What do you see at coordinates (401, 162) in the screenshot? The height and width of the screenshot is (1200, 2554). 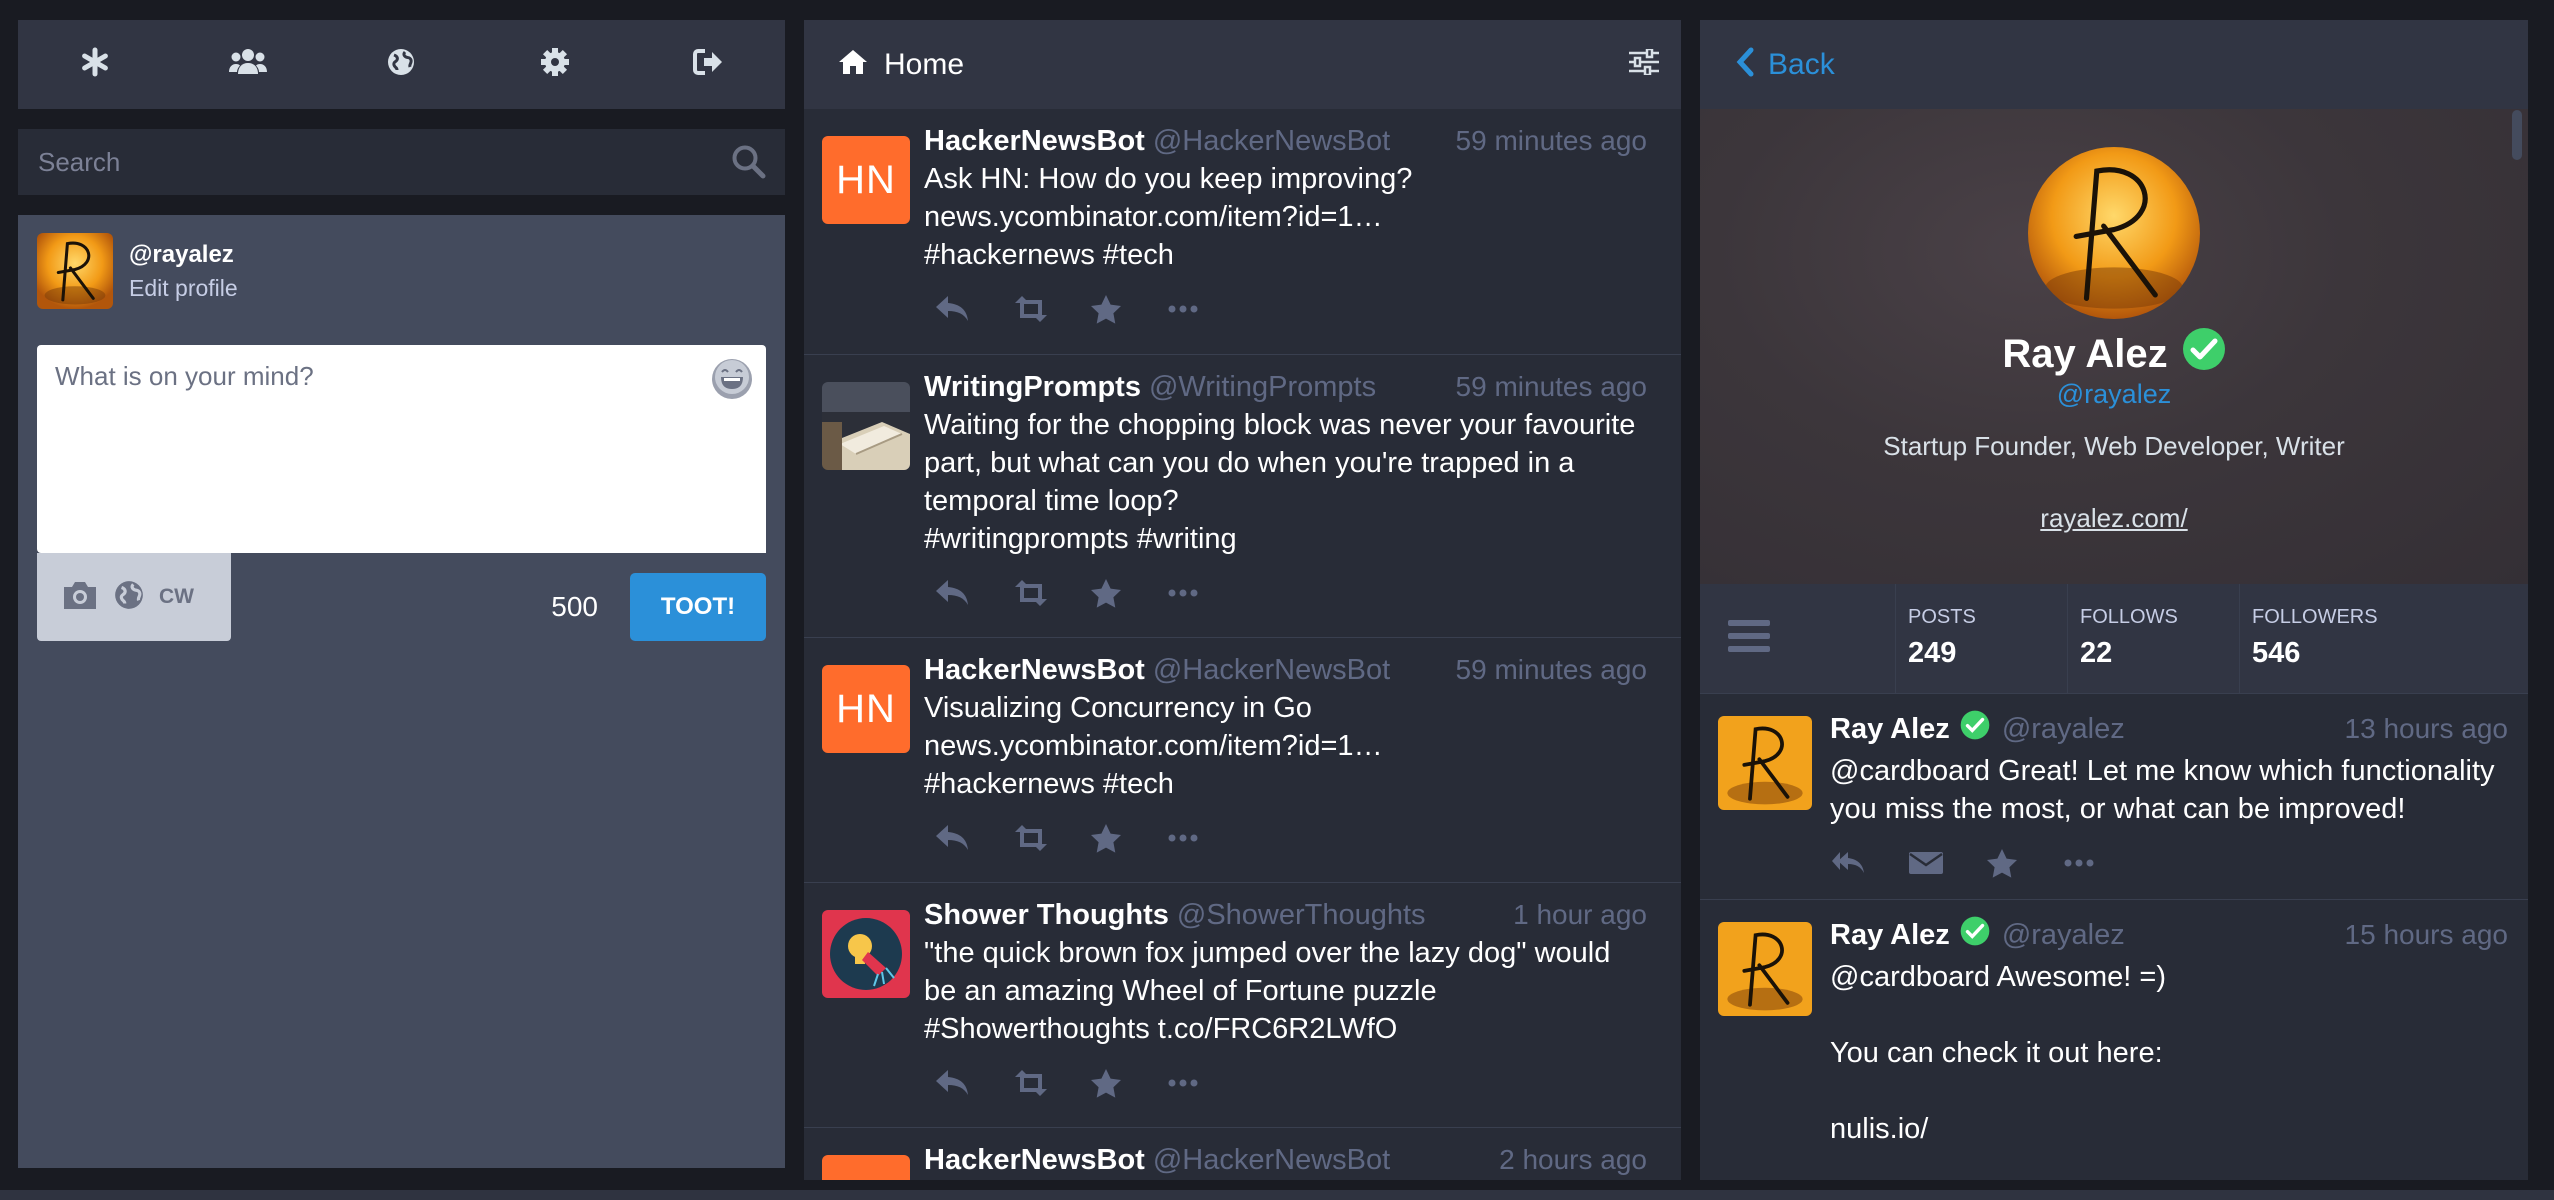 I see `search-input` at bounding box center [401, 162].